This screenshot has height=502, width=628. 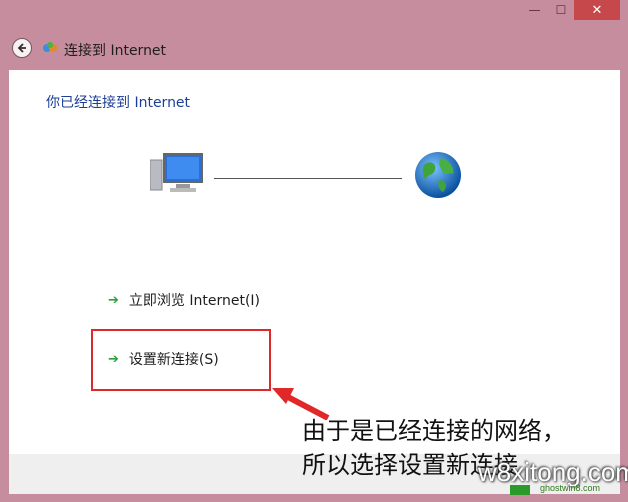 I want to click on back-button, so click(x=22, y=48).